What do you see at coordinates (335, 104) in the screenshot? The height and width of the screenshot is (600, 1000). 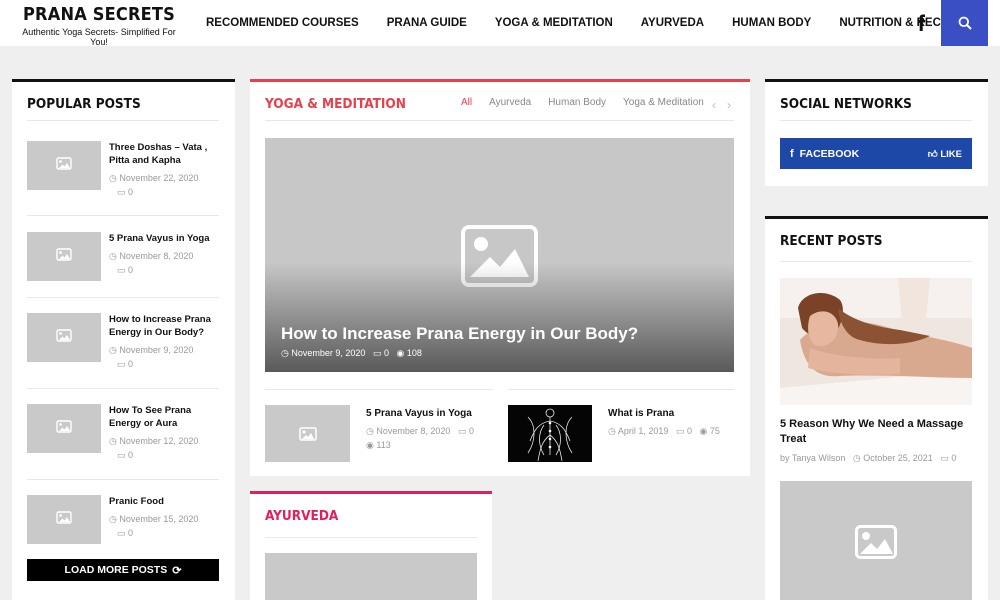 I see `section-title-yoga-meditation: YOGA & MEDITATION` at bounding box center [335, 104].